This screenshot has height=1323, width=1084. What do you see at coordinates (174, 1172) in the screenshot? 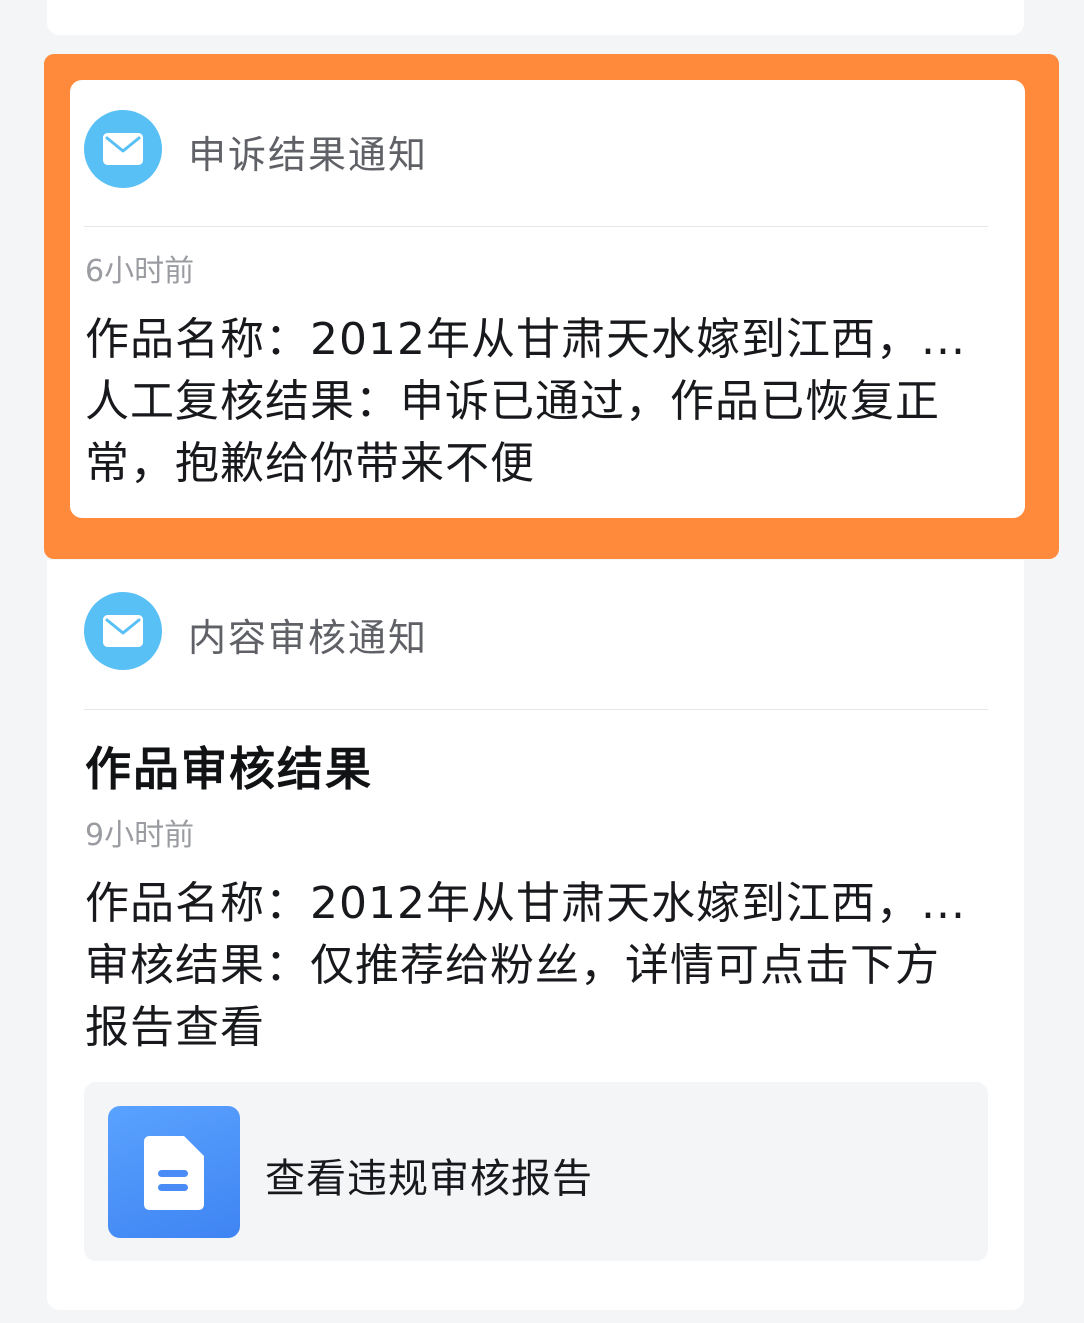
I see `document-icon` at bounding box center [174, 1172].